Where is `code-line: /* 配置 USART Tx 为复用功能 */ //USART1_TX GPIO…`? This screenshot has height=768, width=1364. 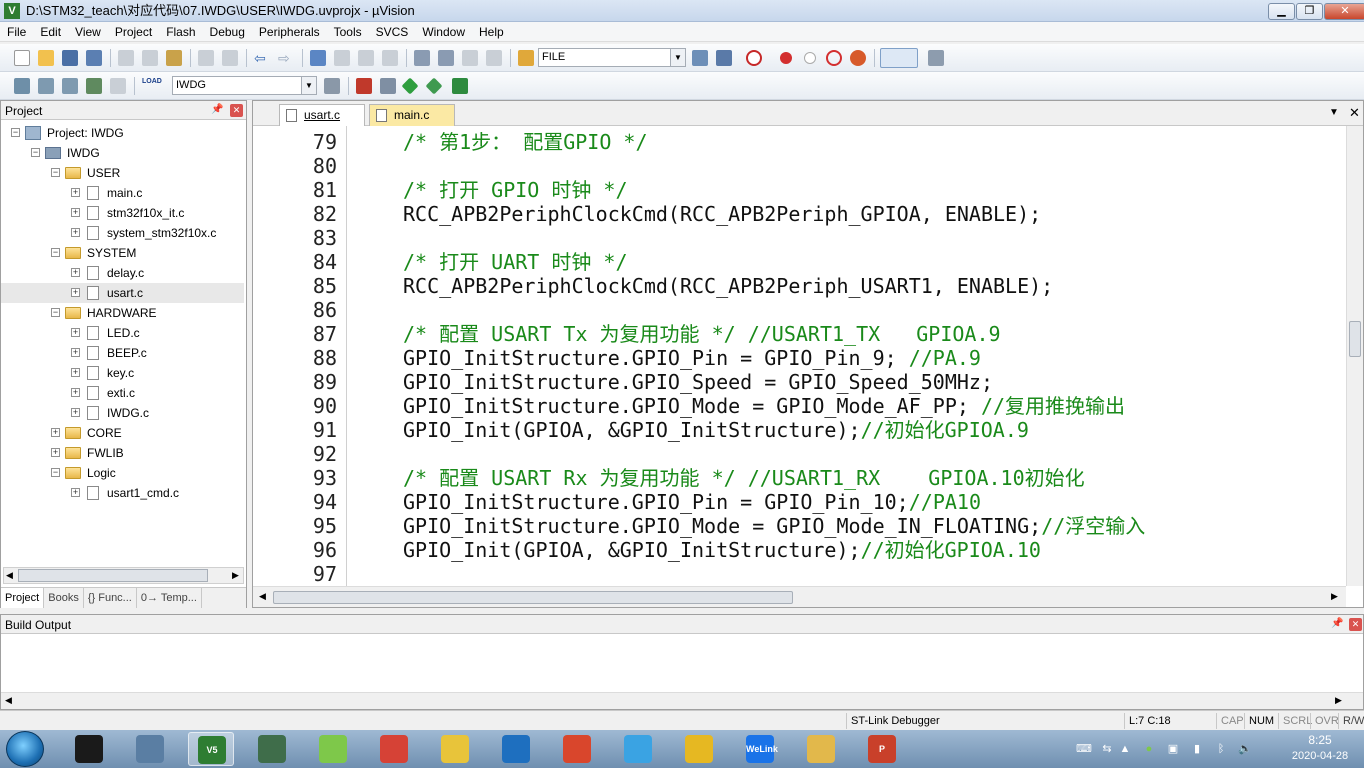
code-line: /* 配置 USART Tx 为复用功能 */ //USART1_TX GPIO… is located at coordinates (702, 334).